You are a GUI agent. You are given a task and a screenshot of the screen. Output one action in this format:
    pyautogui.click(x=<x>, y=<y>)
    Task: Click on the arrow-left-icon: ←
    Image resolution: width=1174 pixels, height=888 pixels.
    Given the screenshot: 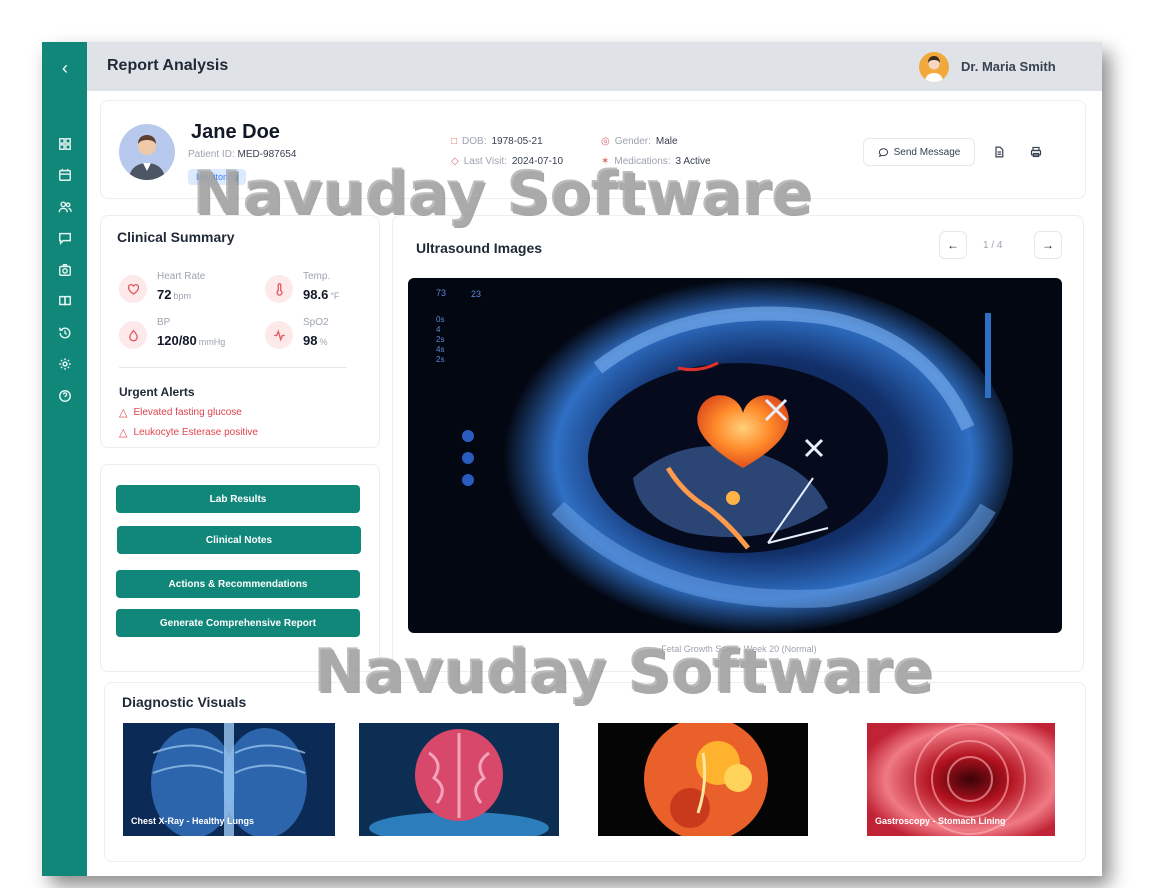 What is the action you would take?
    pyautogui.click(x=953, y=245)
    